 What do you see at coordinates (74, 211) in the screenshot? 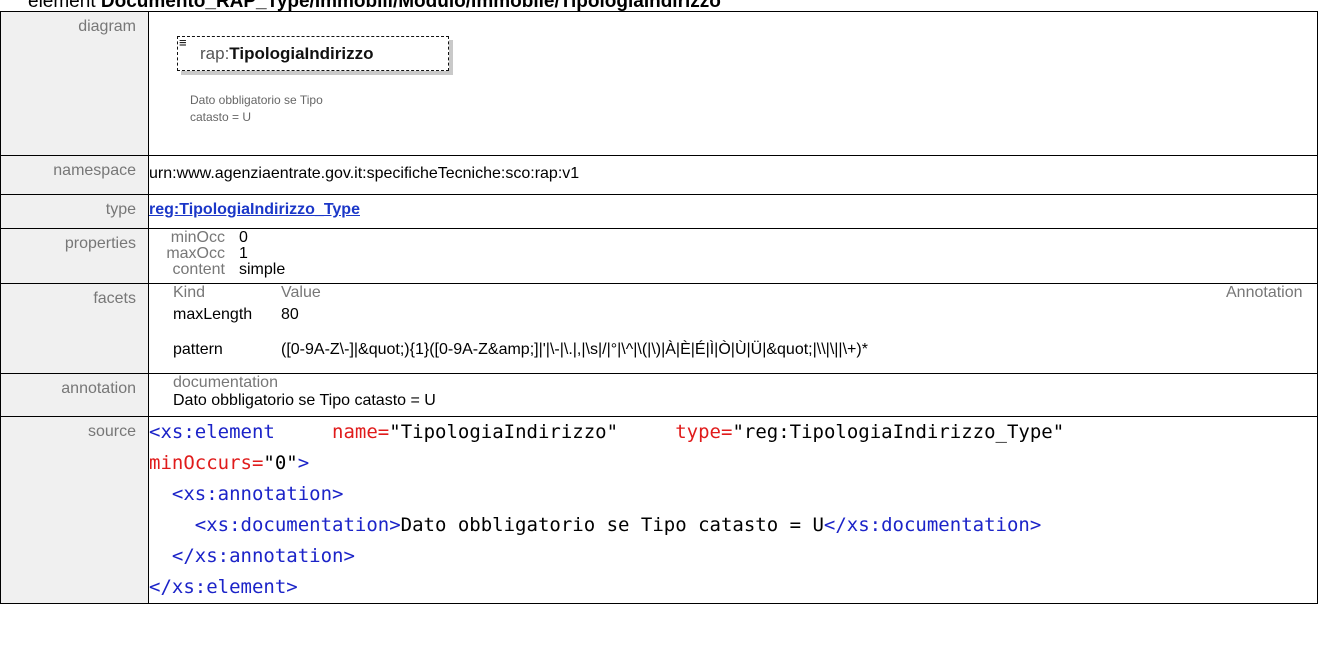
I see `label-type: type` at bounding box center [74, 211].